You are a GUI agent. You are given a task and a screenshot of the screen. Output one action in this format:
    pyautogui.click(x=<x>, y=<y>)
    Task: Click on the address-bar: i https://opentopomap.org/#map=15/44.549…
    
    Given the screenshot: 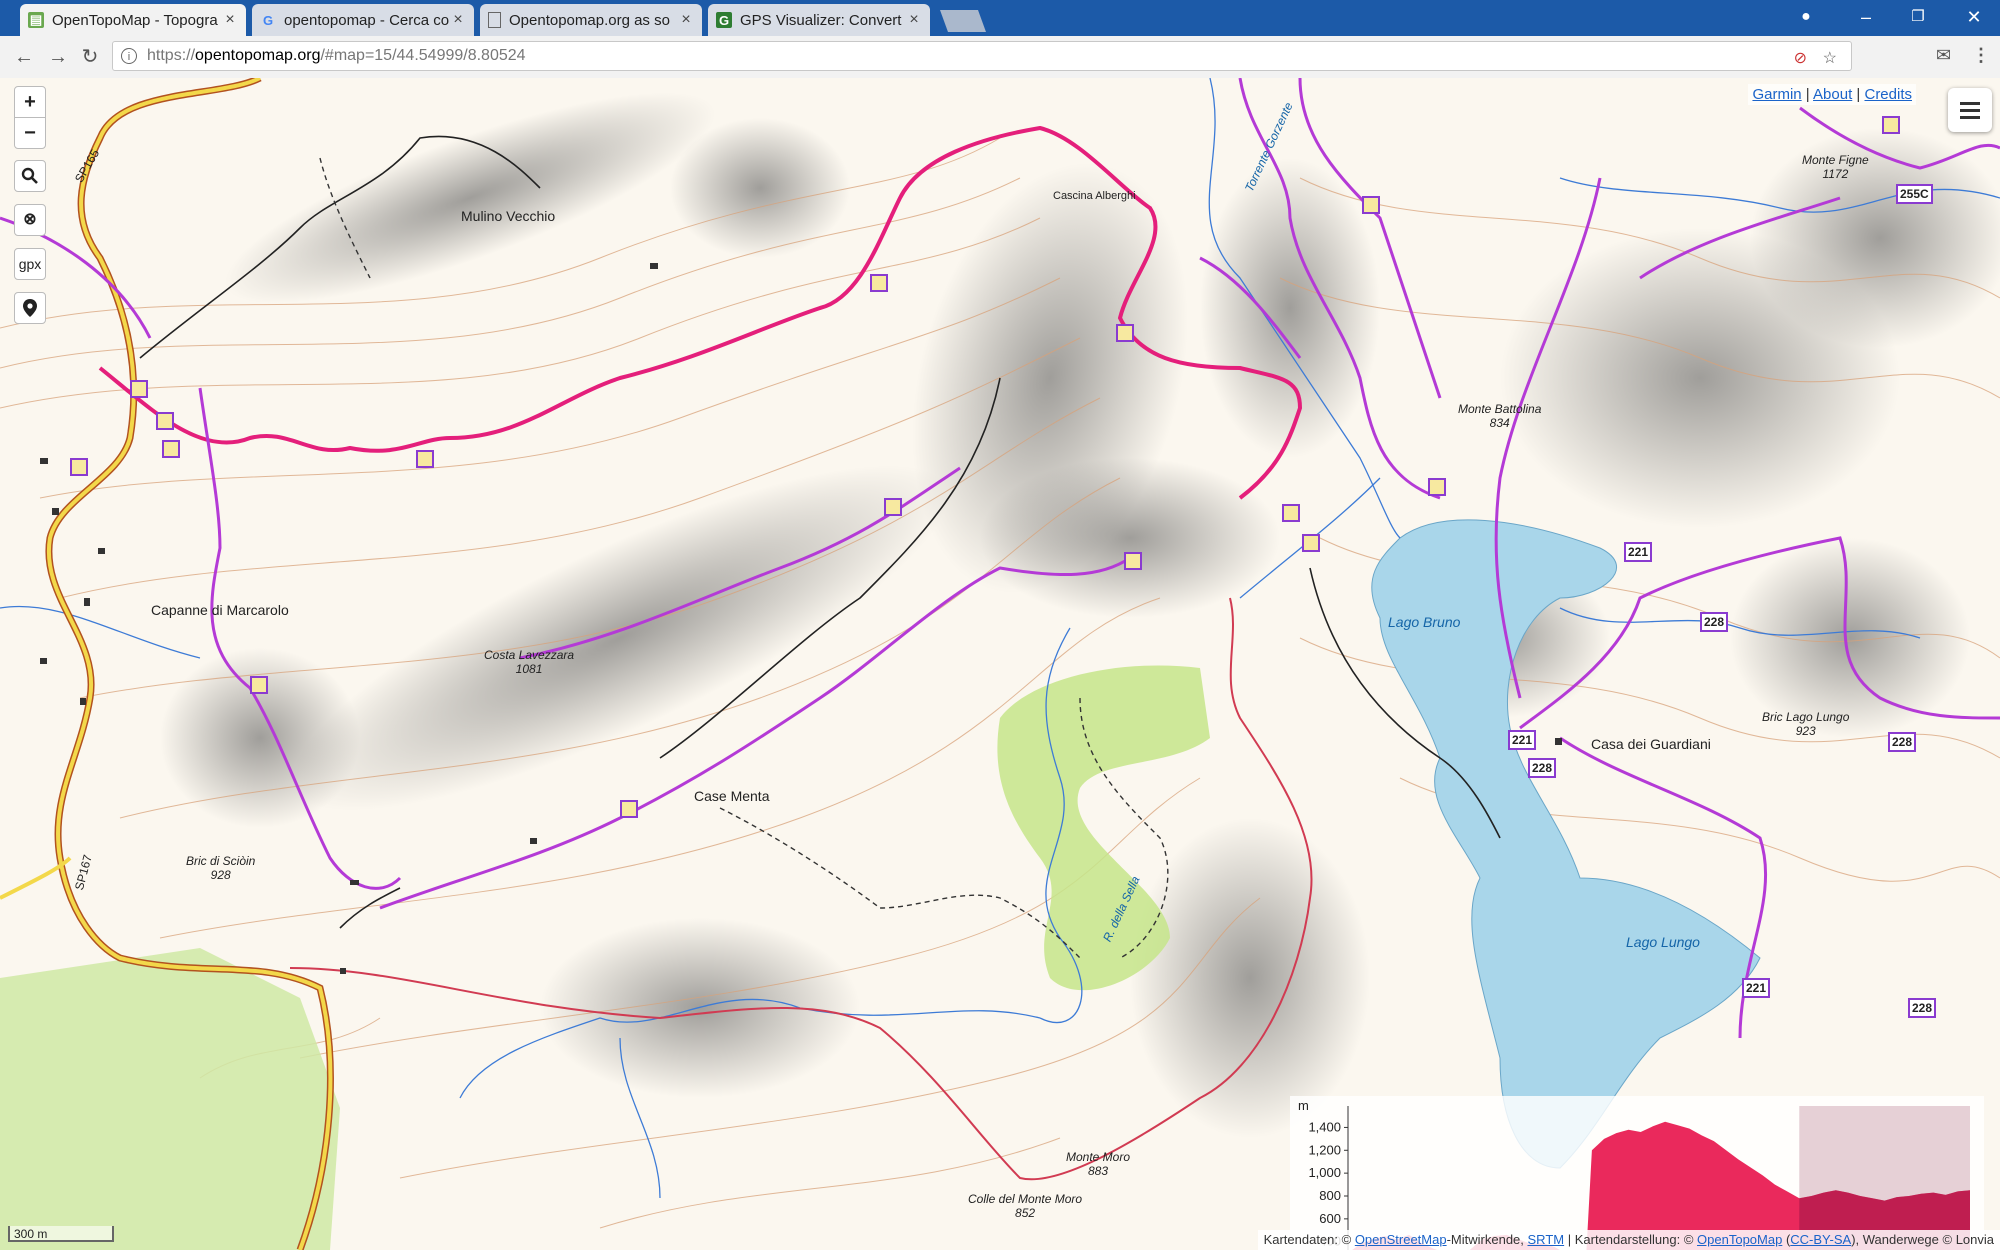 What is the action you would take?
    pyautogui.click(x=982, y=56)
    